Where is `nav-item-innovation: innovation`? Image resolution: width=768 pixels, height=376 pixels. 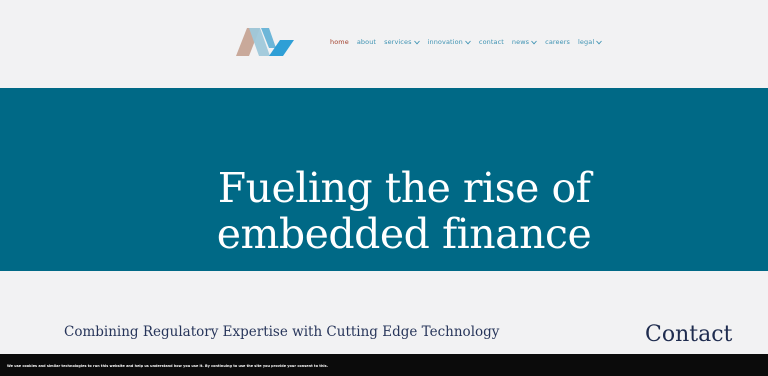 nav-item-innovation: innovation is located at coordinates (449, 42).